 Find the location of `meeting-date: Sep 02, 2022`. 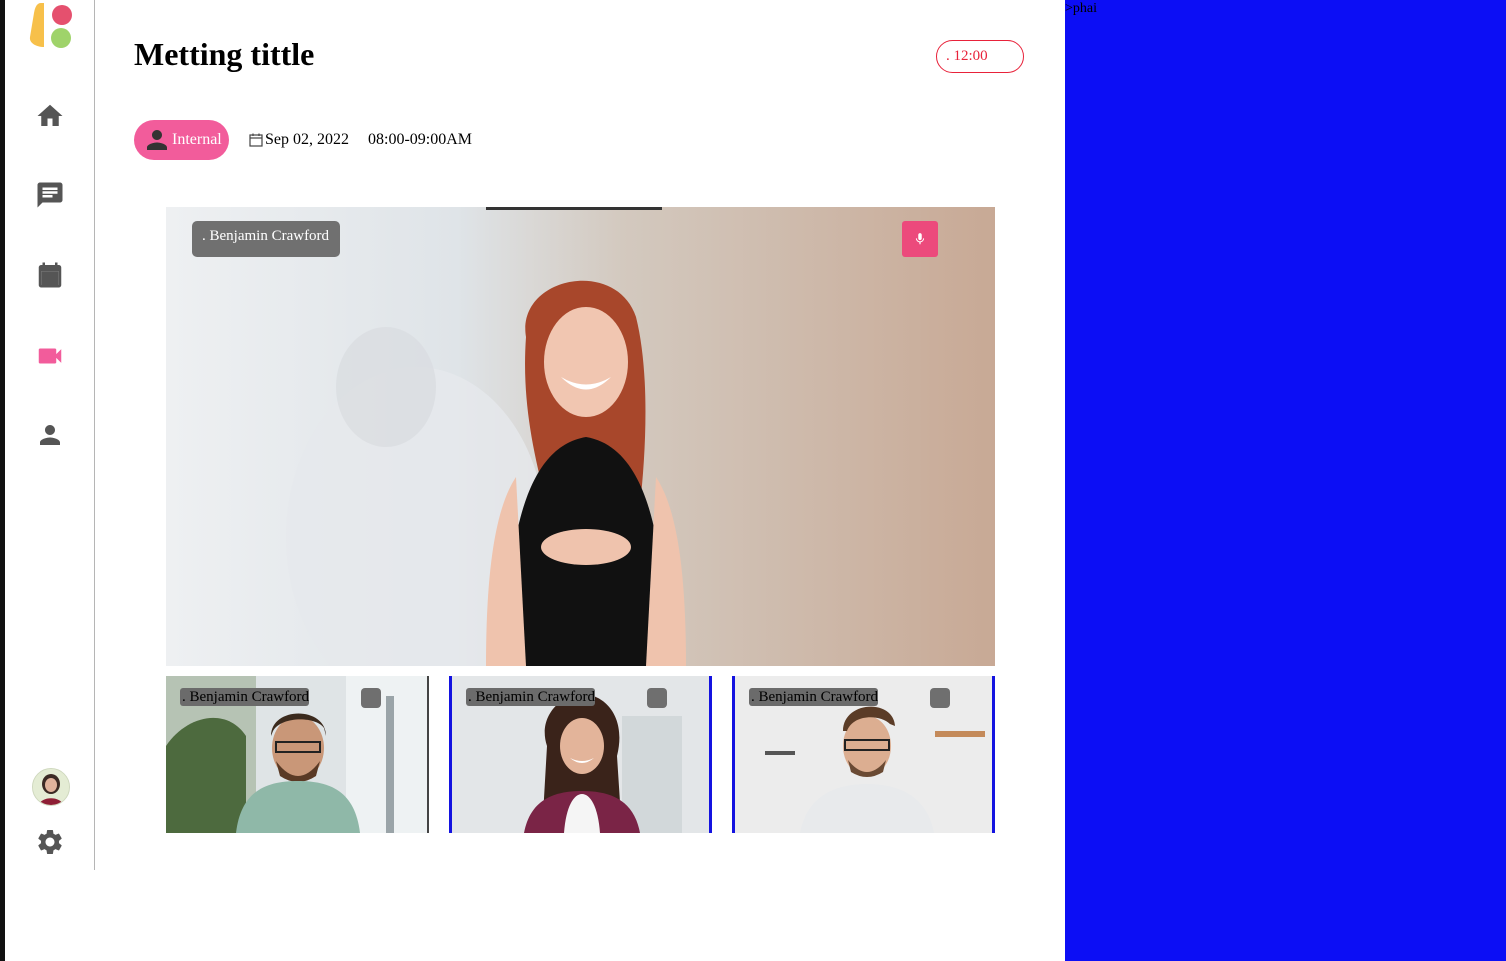

meeting-date: Sep 02, 2022 is located at coordinates (299, 140).